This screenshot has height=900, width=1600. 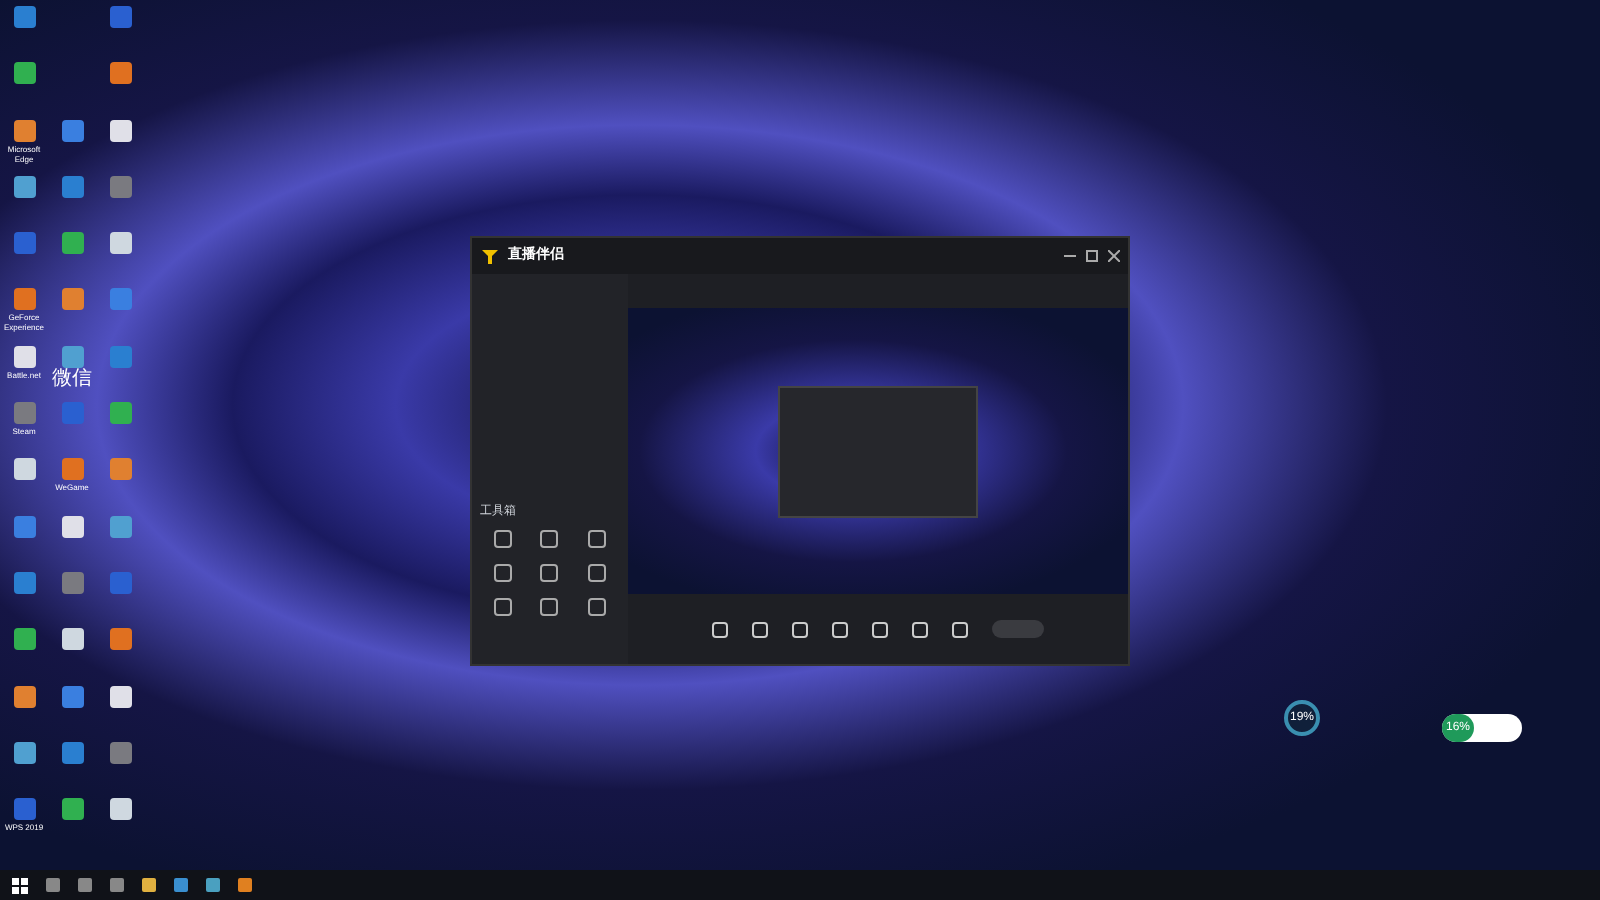 I want to click on minimize-icon, so click(x=1070, y=256).